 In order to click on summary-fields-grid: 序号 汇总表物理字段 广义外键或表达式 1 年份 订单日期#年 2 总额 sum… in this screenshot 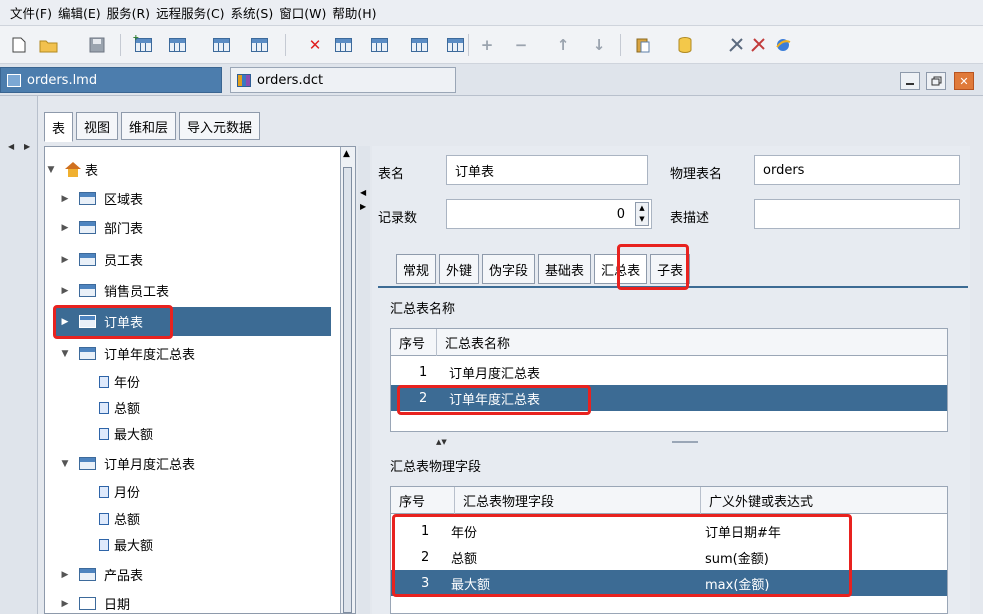, I will do `click(669, 550)`.